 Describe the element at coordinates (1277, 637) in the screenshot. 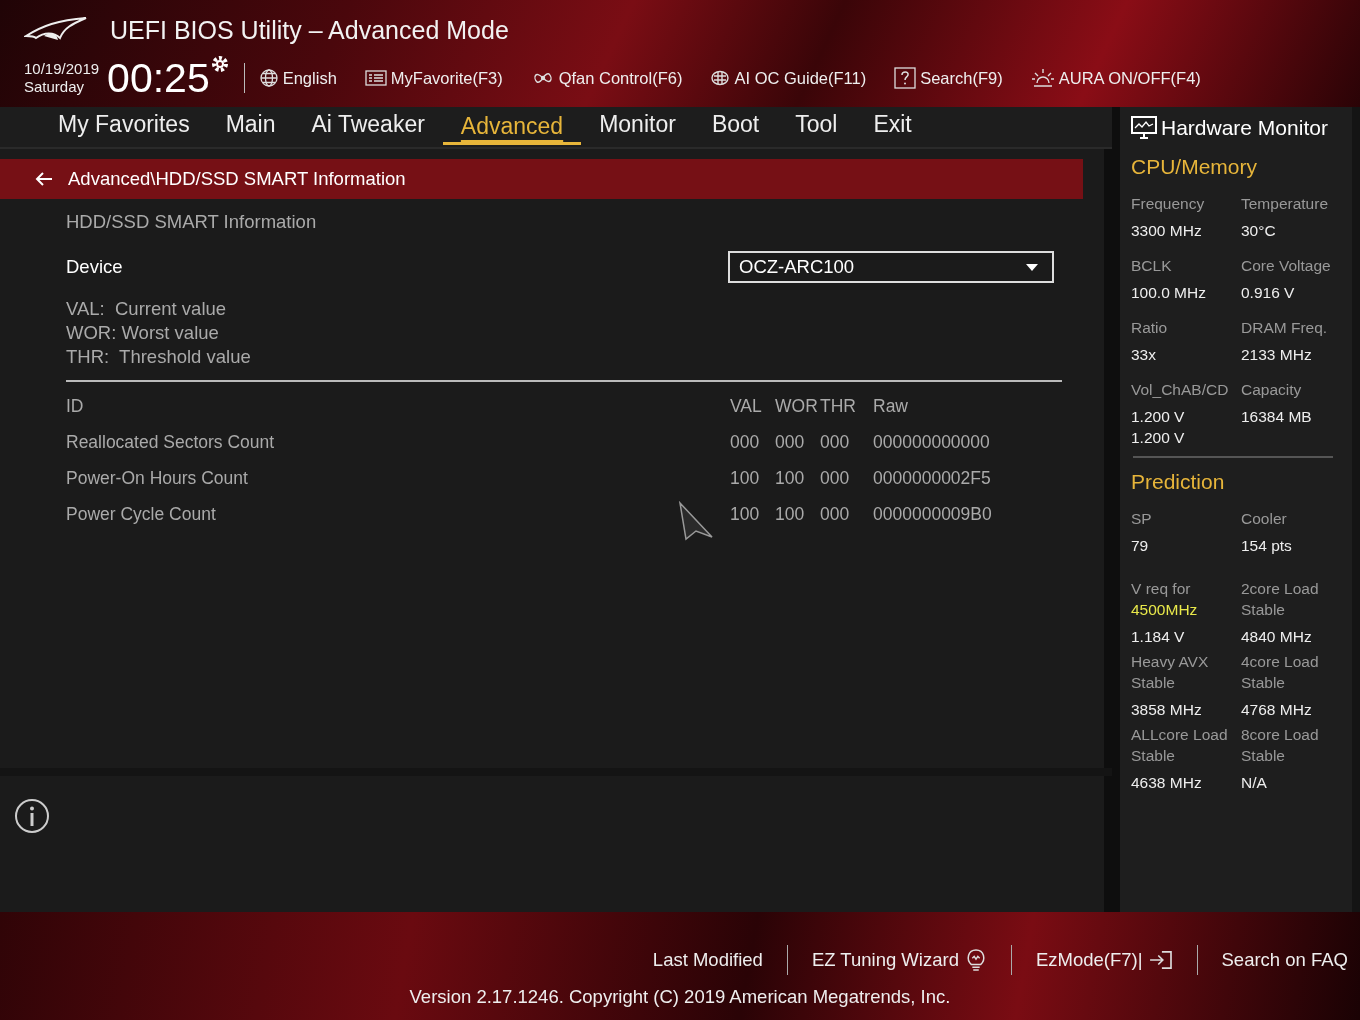

I see `stat-value: 4840 MHz` at that location.